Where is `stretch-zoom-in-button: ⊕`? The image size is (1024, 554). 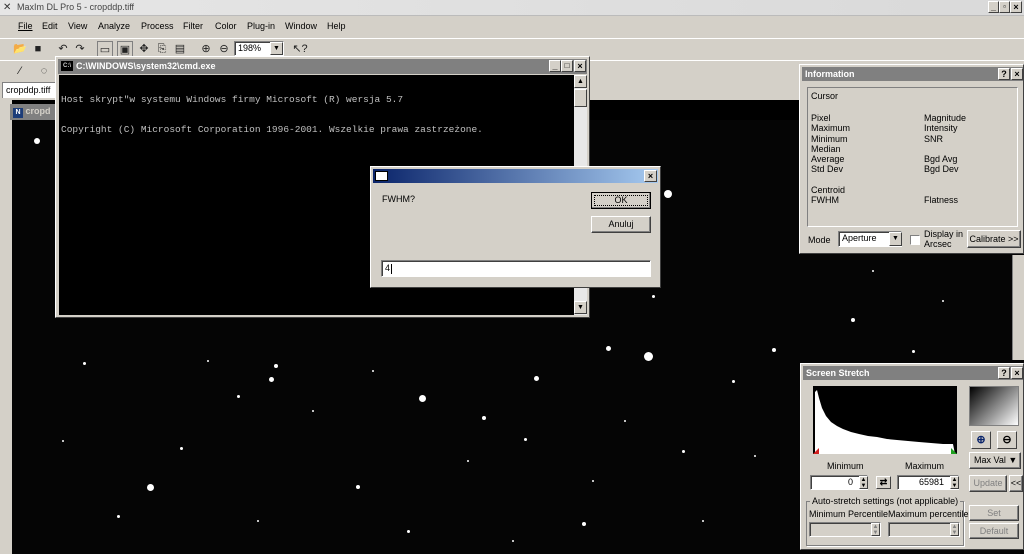
stretch-zoom-in-button: ⊕ is located at coordinates (981, 440).